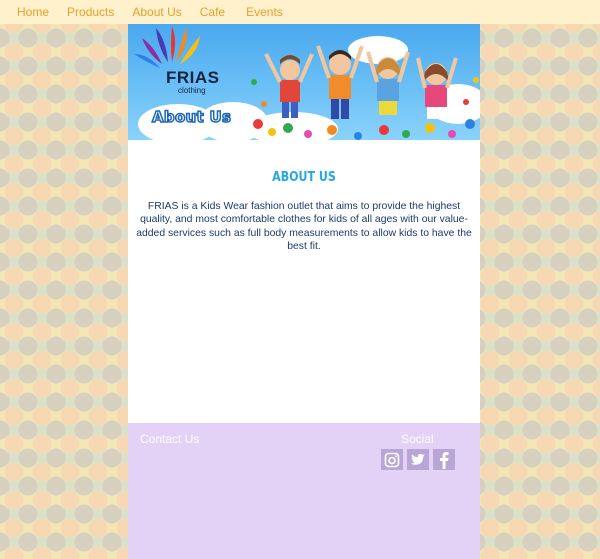 This screenshot has height=559, width=600. What do you see at coordinates (417, 439) in the screenshot?
I see `social-heading: Social` at bounding box center [417, 439].